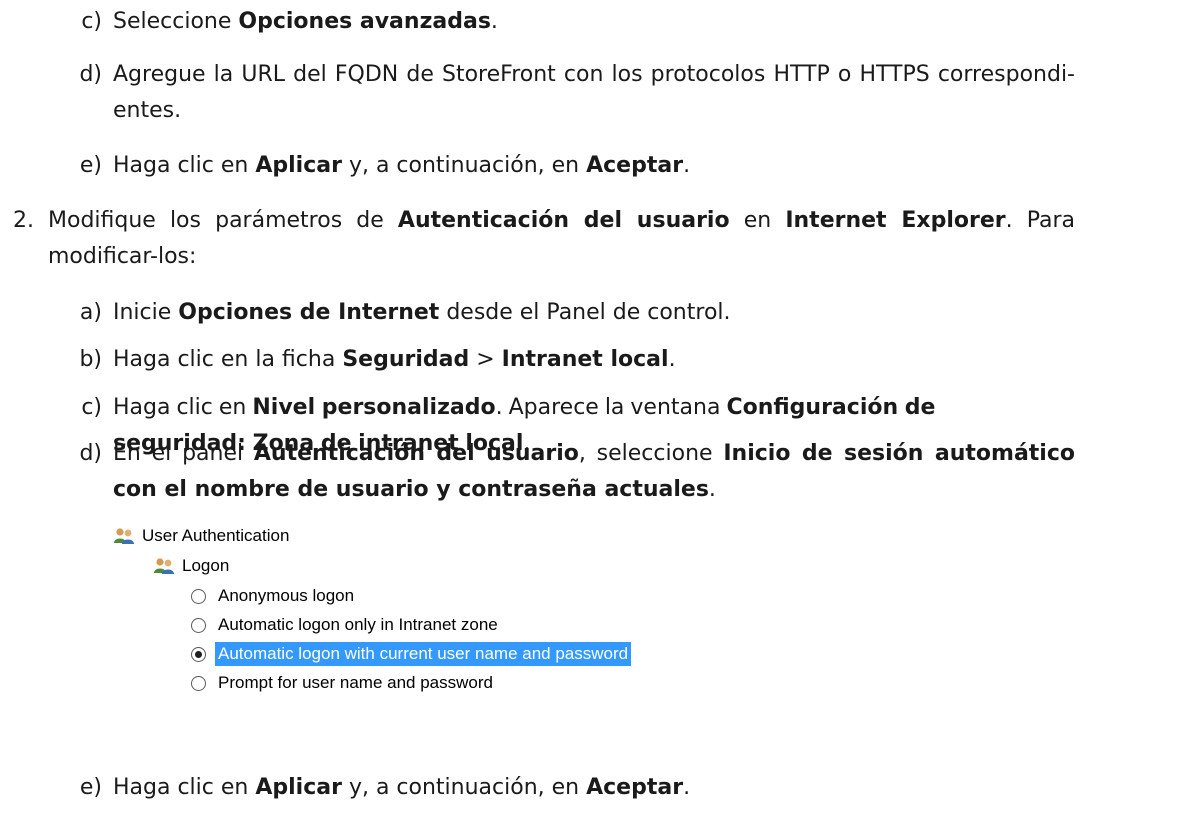 This screenshot has height=816, width=1190. What do you see at coordinates (23, 220) in the screenshot?
I see `list-marker: 2.` at bounding box center [23, 220].